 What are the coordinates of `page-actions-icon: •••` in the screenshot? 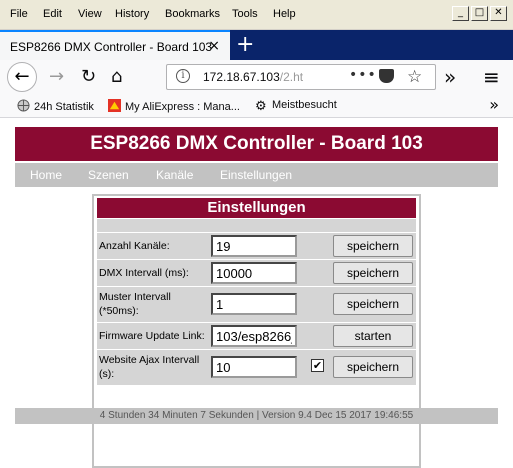 It's located at (363, 75).